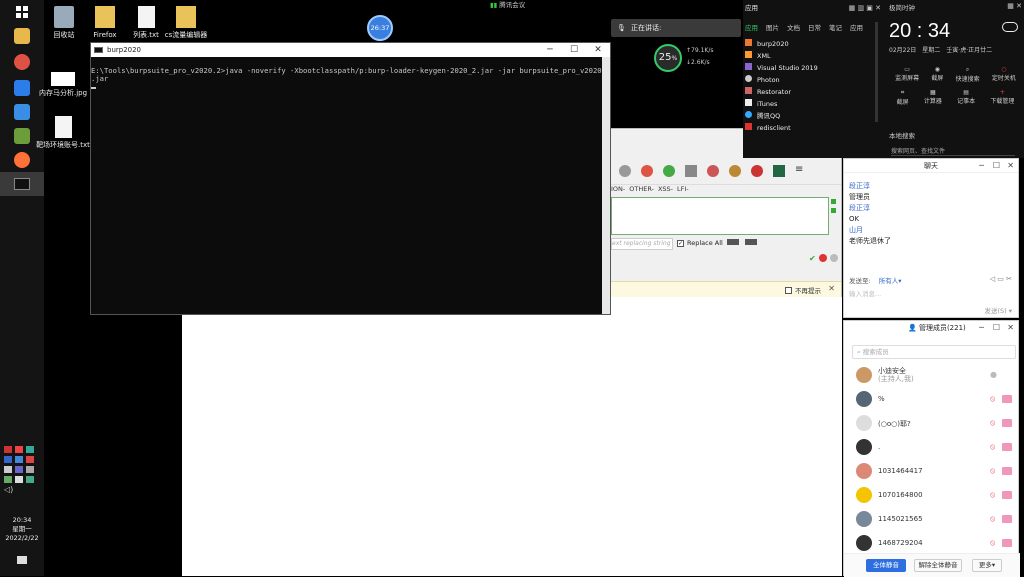  Describe the element at coordinates (886, 565) in the screenshot. I see `mute-all-button: 全体静音` at that location.